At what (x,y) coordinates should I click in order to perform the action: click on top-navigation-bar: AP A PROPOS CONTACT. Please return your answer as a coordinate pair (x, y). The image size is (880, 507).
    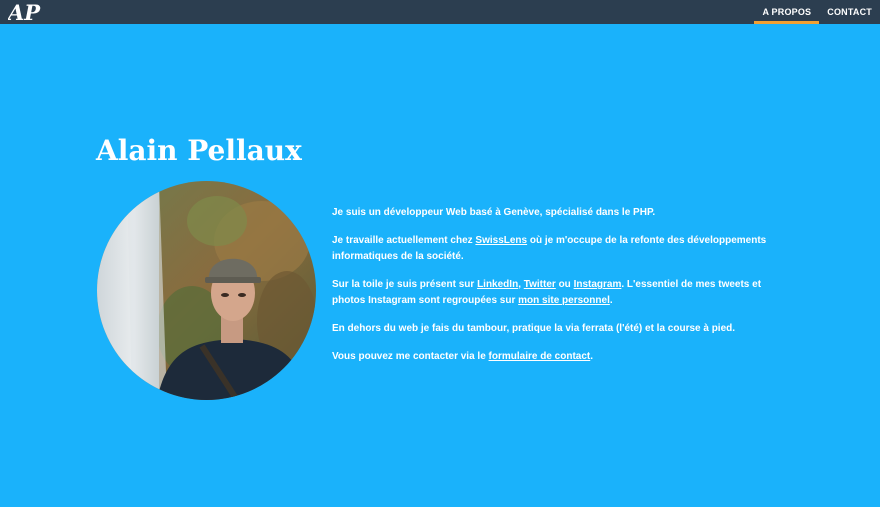
    Looking at the image, I should click on (440, 12).